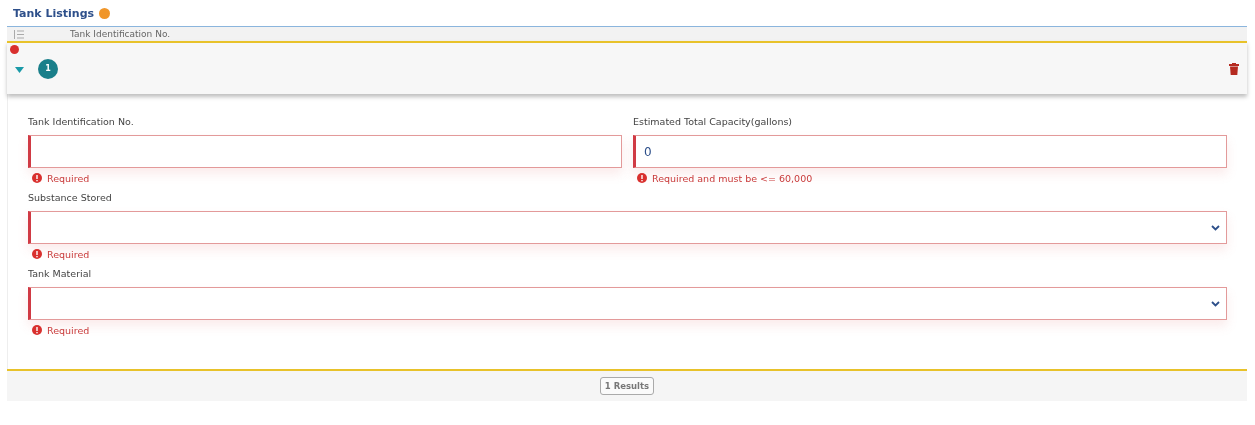 Image resolution: width=1255 pixels, height=425 pixels. I want to click on field-label: Substance Stored, so click(70, 197).